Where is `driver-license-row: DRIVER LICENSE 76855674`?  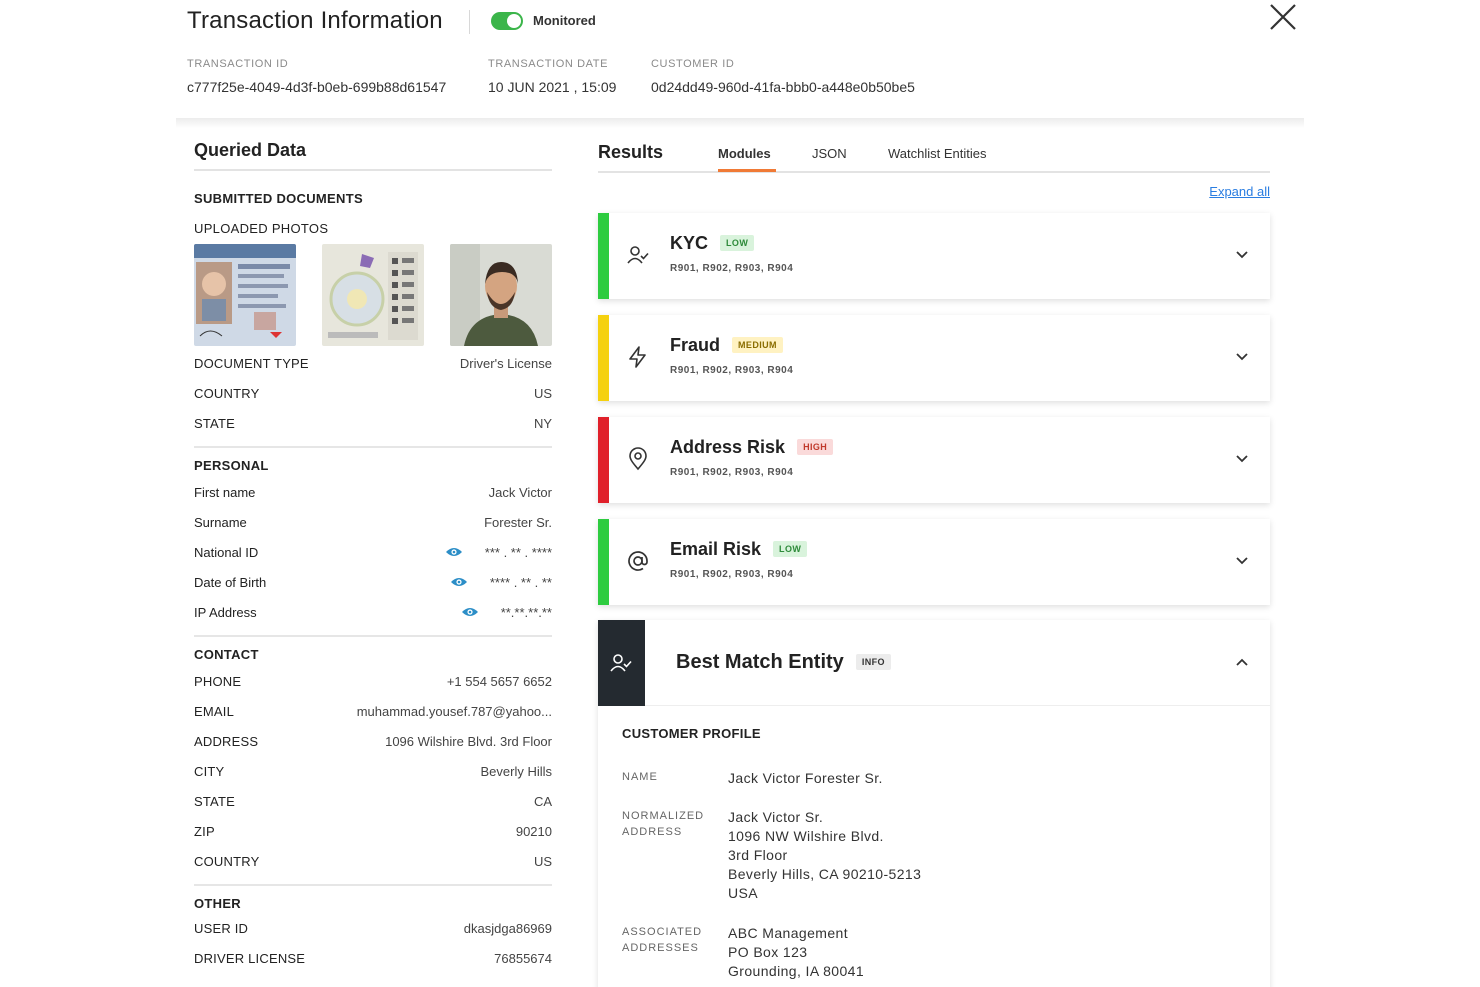 driver-license-row: DRIVER LICENSE 76855674 is located at coordinates (373, 958).